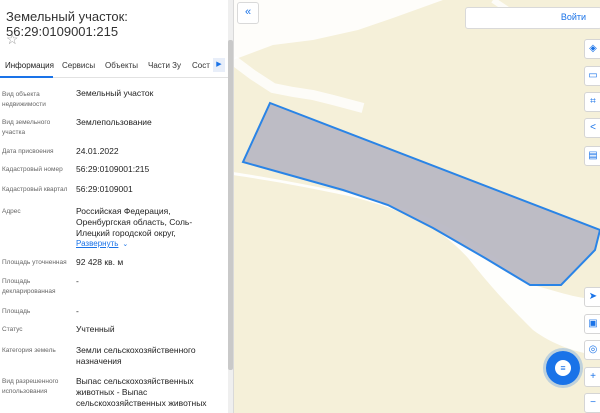 The image size is (600, 413). Describe the element at coordinates (592, 156) in the screenshot. I see `print-icon: ▤` at that location.